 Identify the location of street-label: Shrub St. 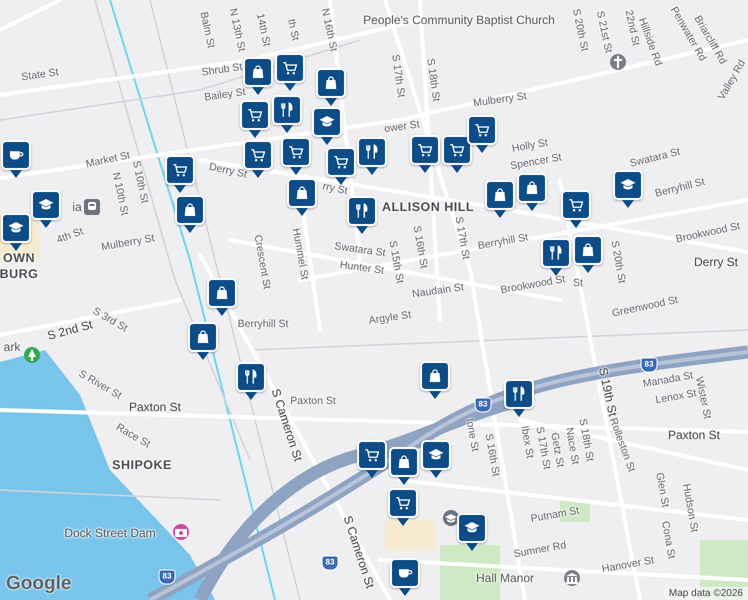
(222, 70).